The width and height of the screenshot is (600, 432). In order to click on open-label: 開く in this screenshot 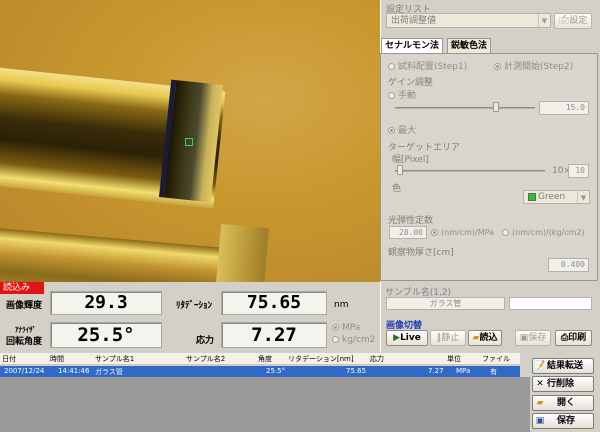, I will do `click(566, 403)`.